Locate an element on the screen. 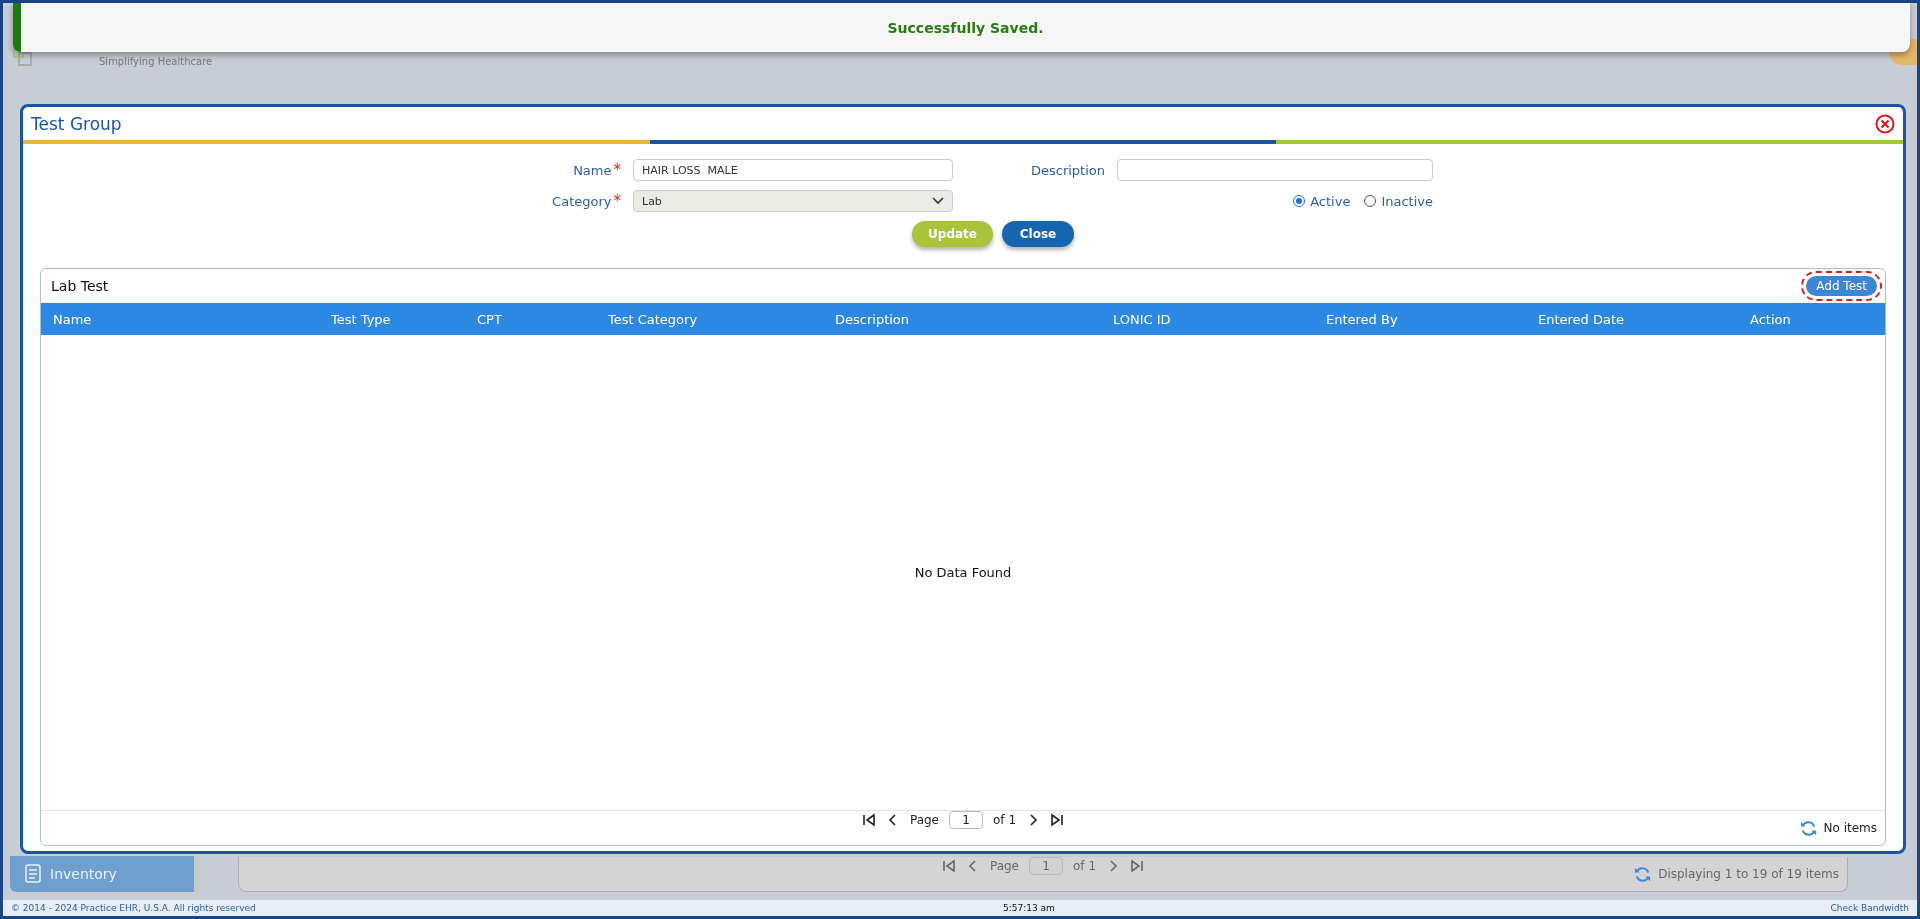 The image size is (1920, 919). empty-message: No Data Found is located at coordinates (963, 572).